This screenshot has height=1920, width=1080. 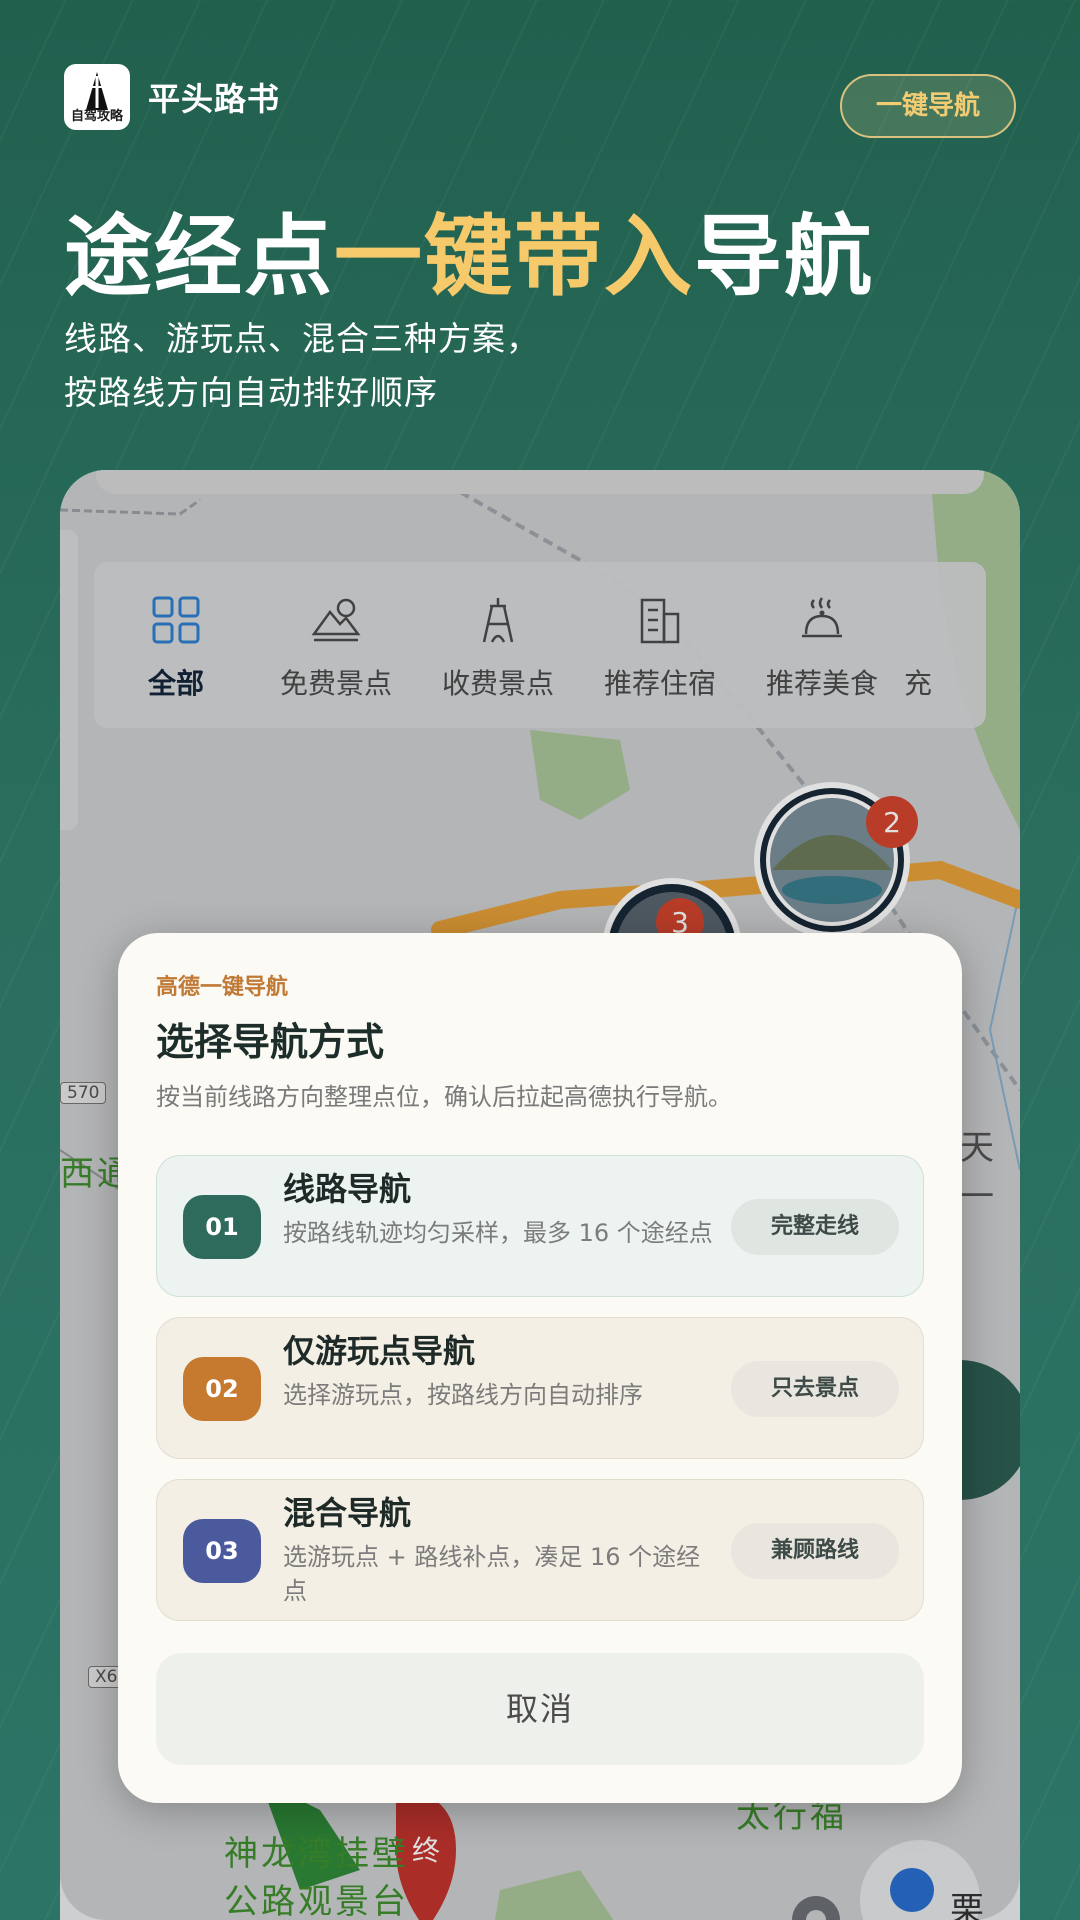 I want to click on option-mixed-nav: 03 混合导航 选游玩点 + 路线补点，凑足 16 个途经点 兼顾路线, so click(x=540, y=1550).